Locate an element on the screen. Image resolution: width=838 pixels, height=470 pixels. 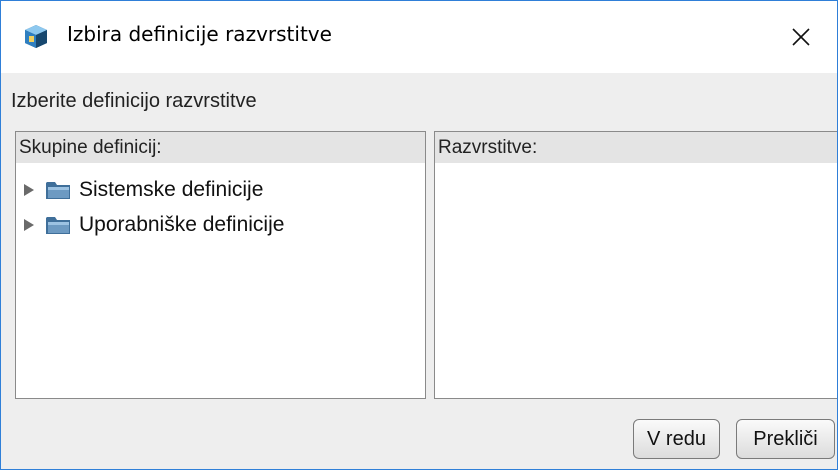
close-button is located at coordinates (801, 37).